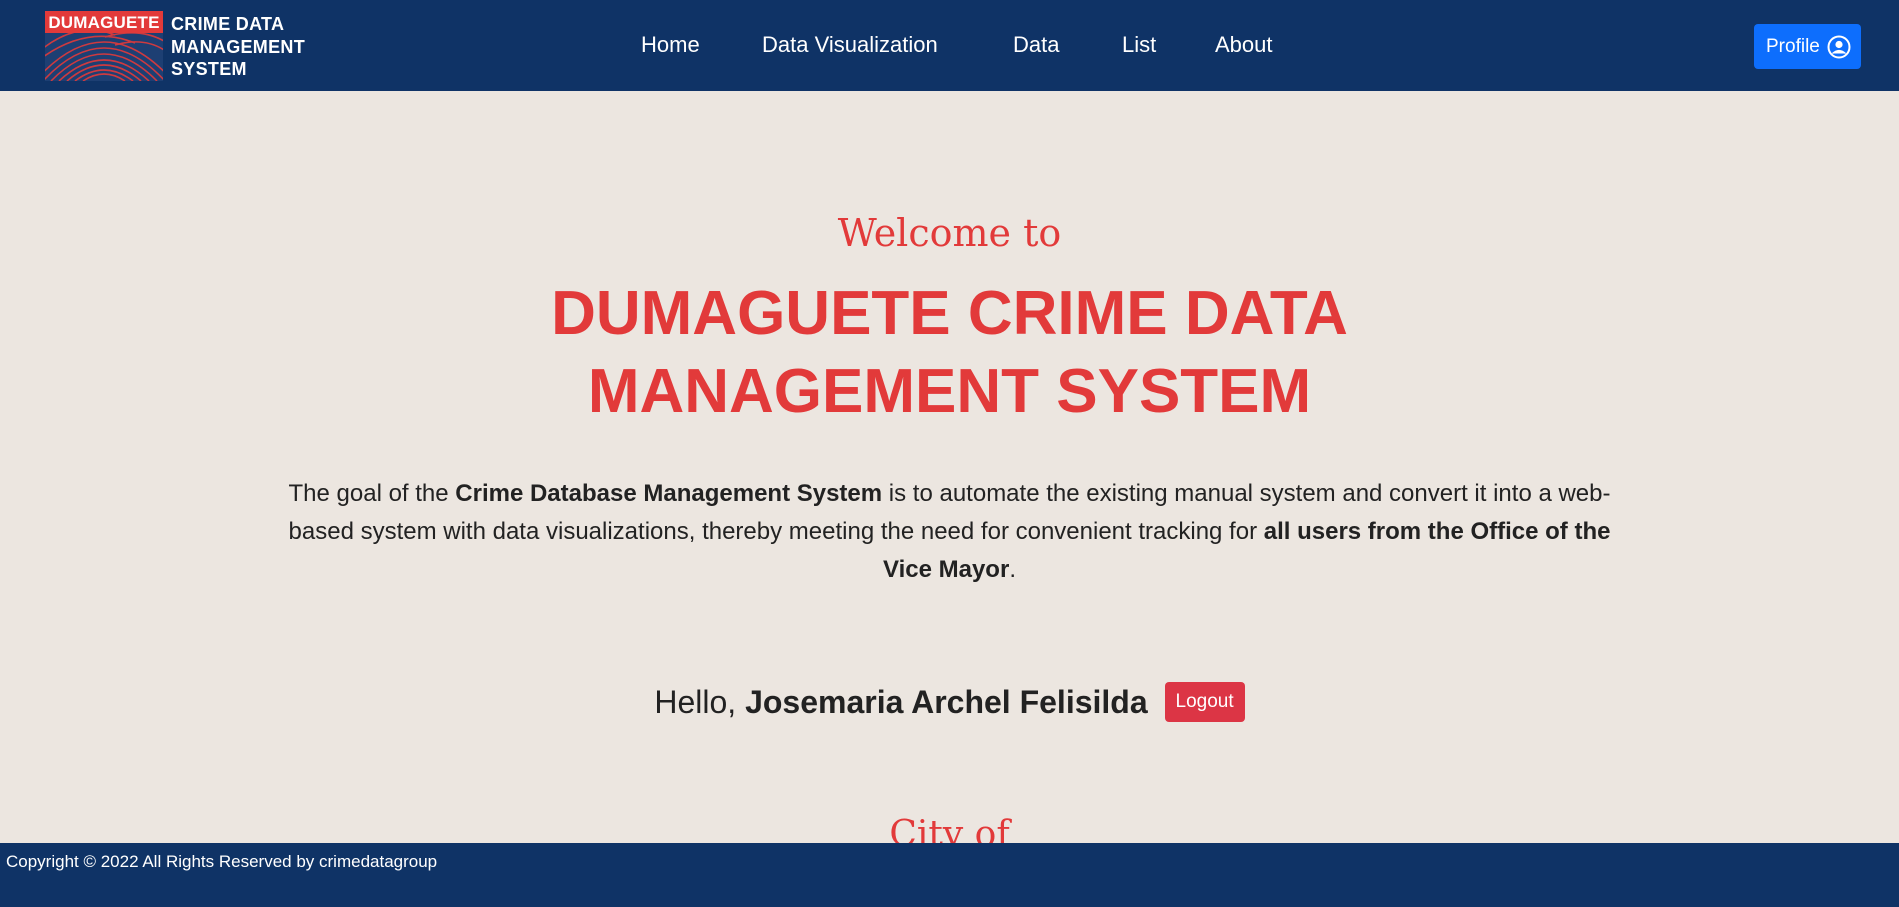 The width and height of the screenshot is (1899, 907). I want to click on nav-link-data: Data, so click(1036, 45).